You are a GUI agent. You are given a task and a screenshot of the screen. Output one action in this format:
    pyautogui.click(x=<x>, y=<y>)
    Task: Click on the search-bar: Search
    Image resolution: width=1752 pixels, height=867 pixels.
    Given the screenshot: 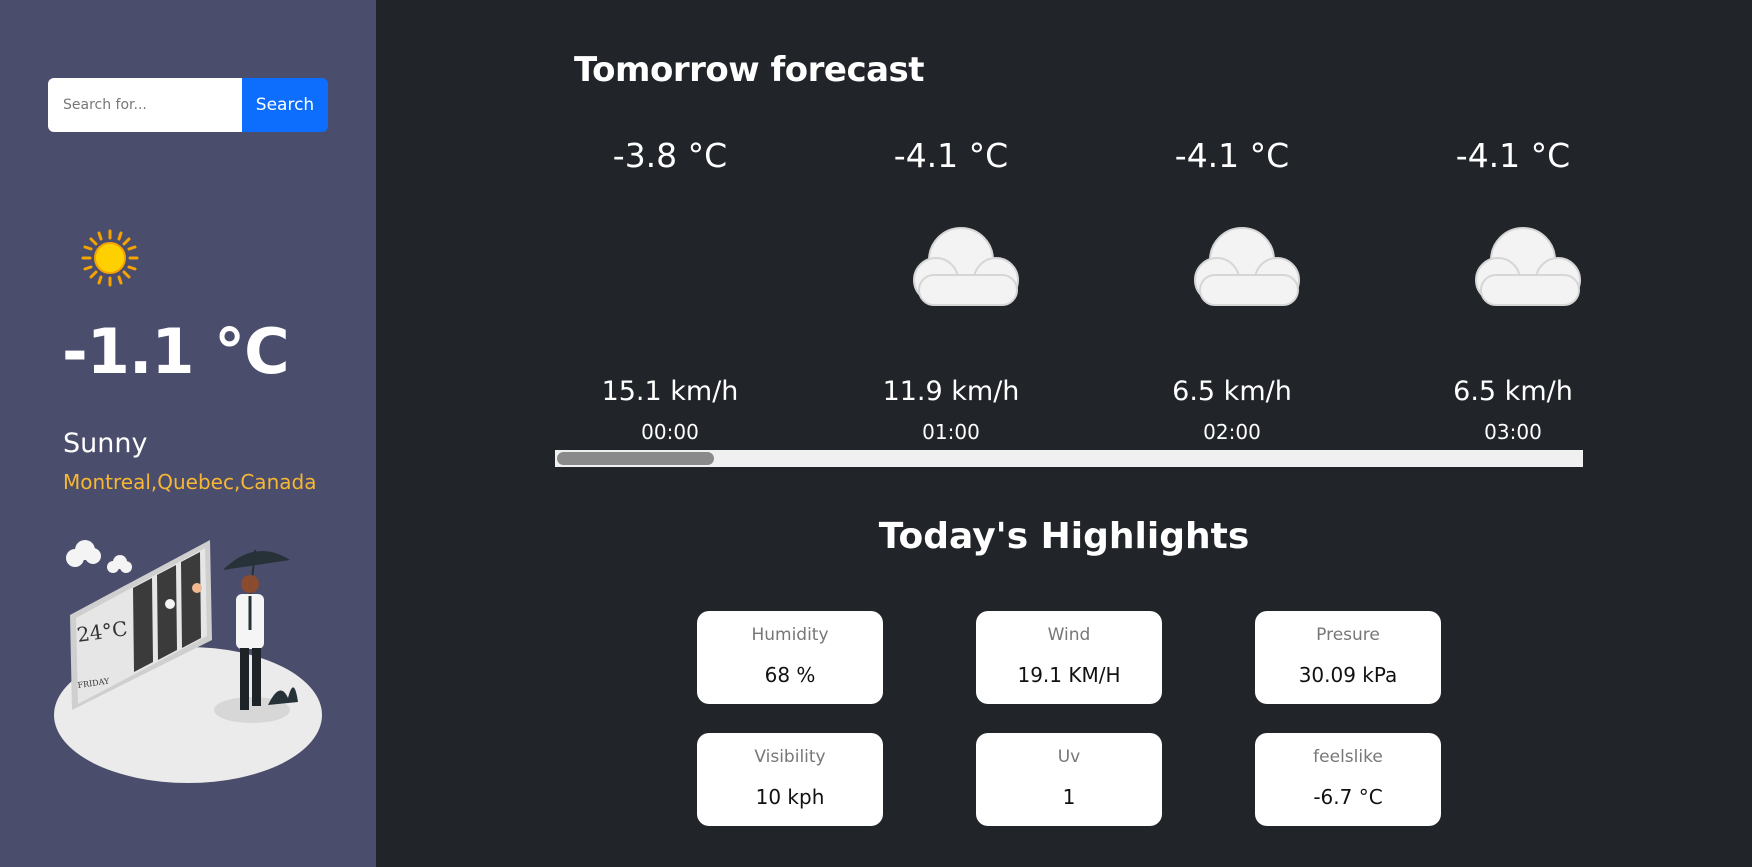 What is the action you would take?
    pyautogui.click(x=188, y=105)
    